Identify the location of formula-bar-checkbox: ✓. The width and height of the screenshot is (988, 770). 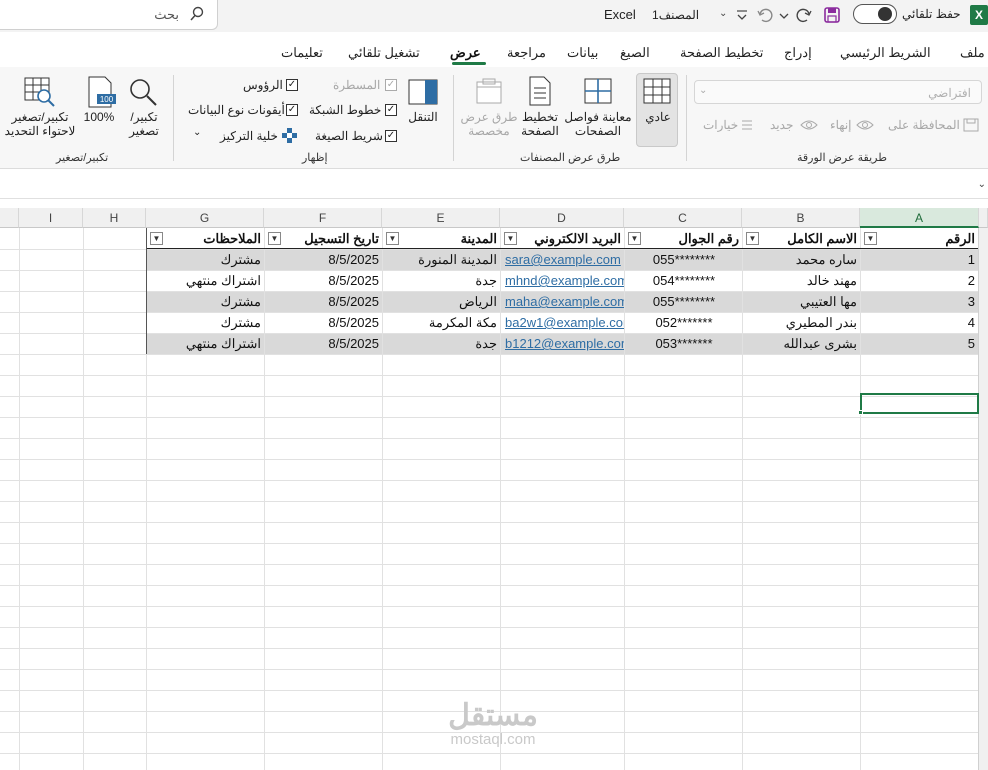
(391, 136).